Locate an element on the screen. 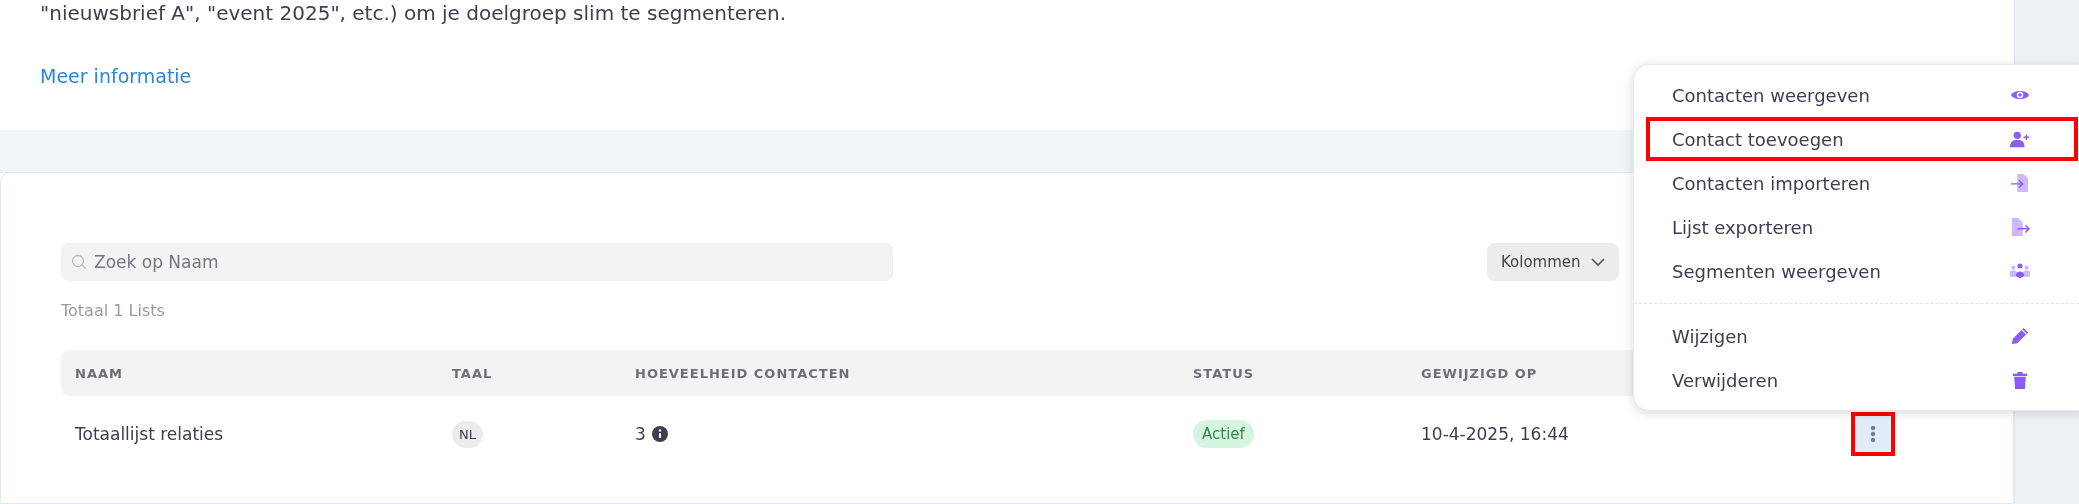  kebab-icon is located at coordinates (1873, 434).